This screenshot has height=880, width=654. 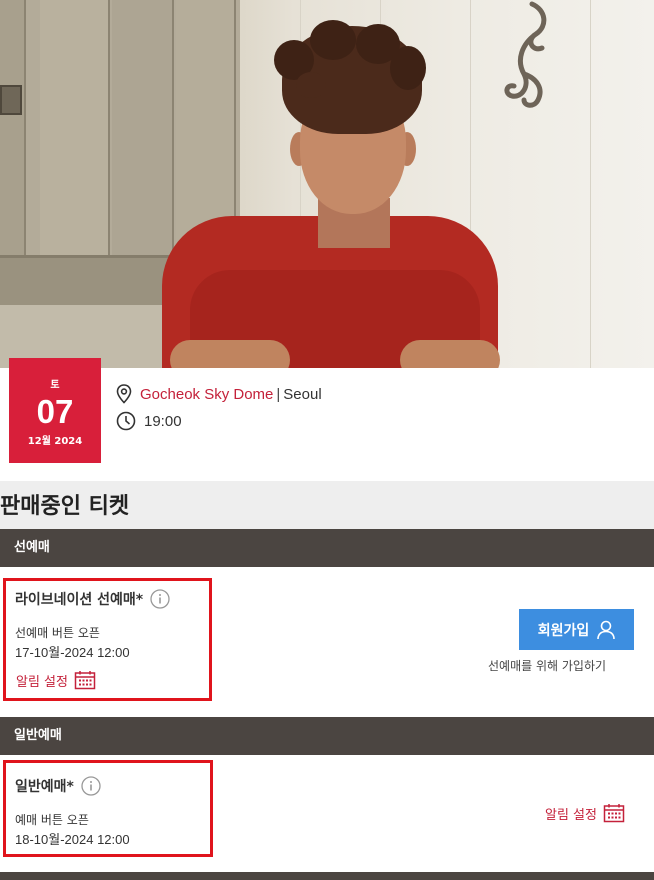 What do you see at coordinates (606, 629) in the screenshot?
I see `user-icon` at bounding box center [606, 629].